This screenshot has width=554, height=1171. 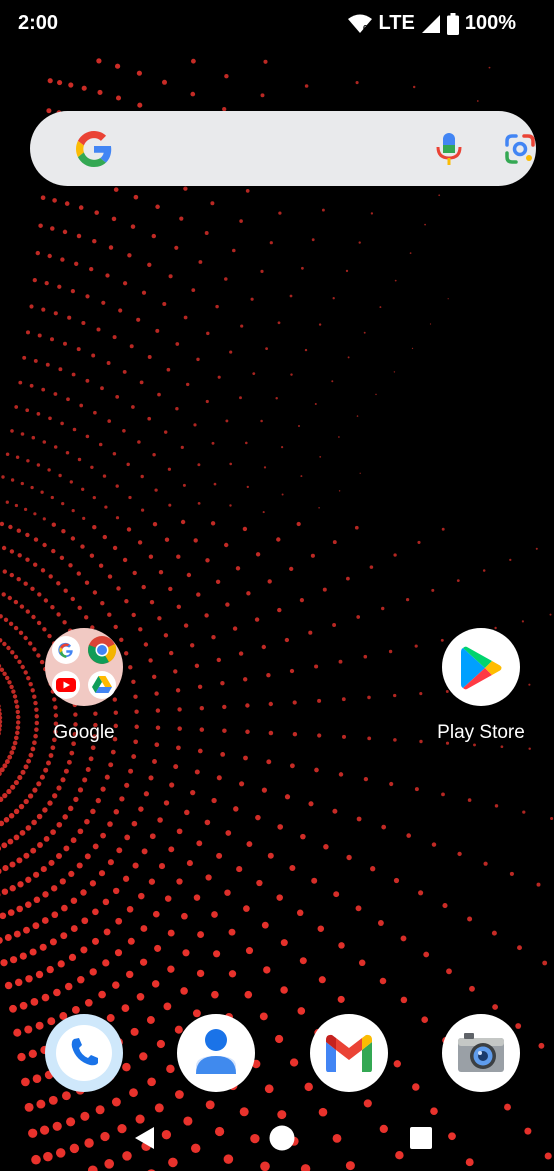 I want to click on drive-mini-icon, so click(x=102, y=685).